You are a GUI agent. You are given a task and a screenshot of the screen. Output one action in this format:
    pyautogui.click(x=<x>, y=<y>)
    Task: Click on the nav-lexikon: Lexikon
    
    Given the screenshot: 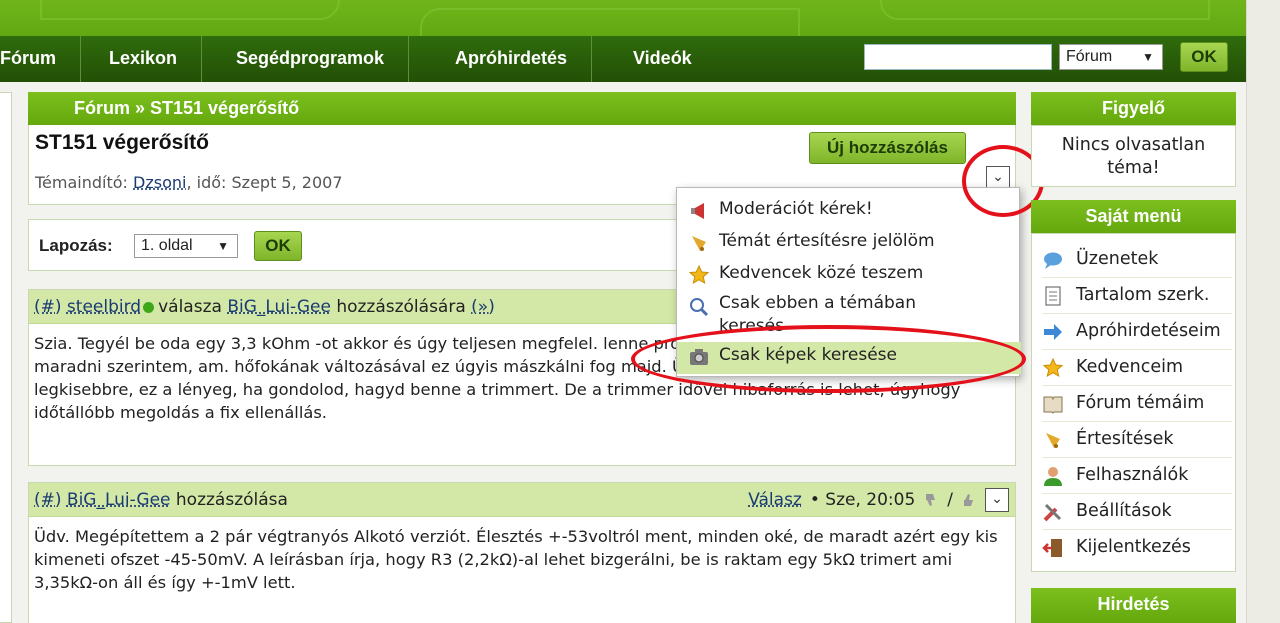 What is the action you would take?
    pyautogui.click(x=144, y=59)
    